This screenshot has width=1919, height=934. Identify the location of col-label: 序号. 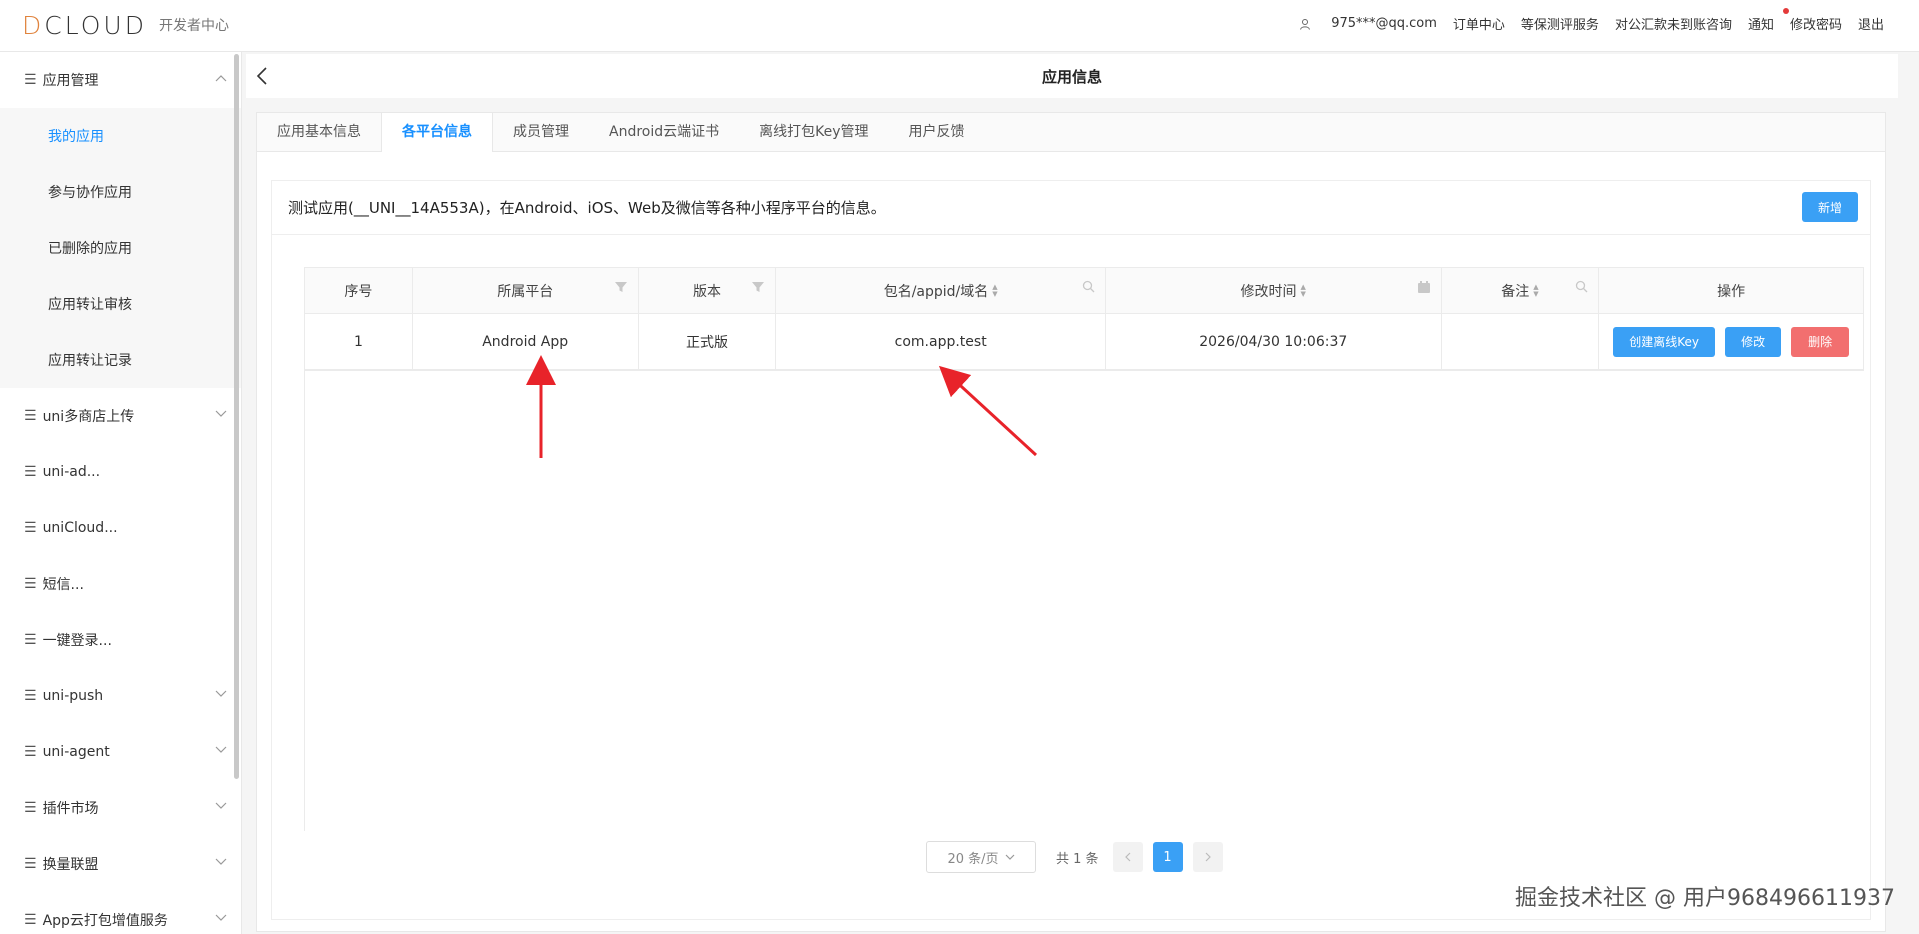
(358, 291).